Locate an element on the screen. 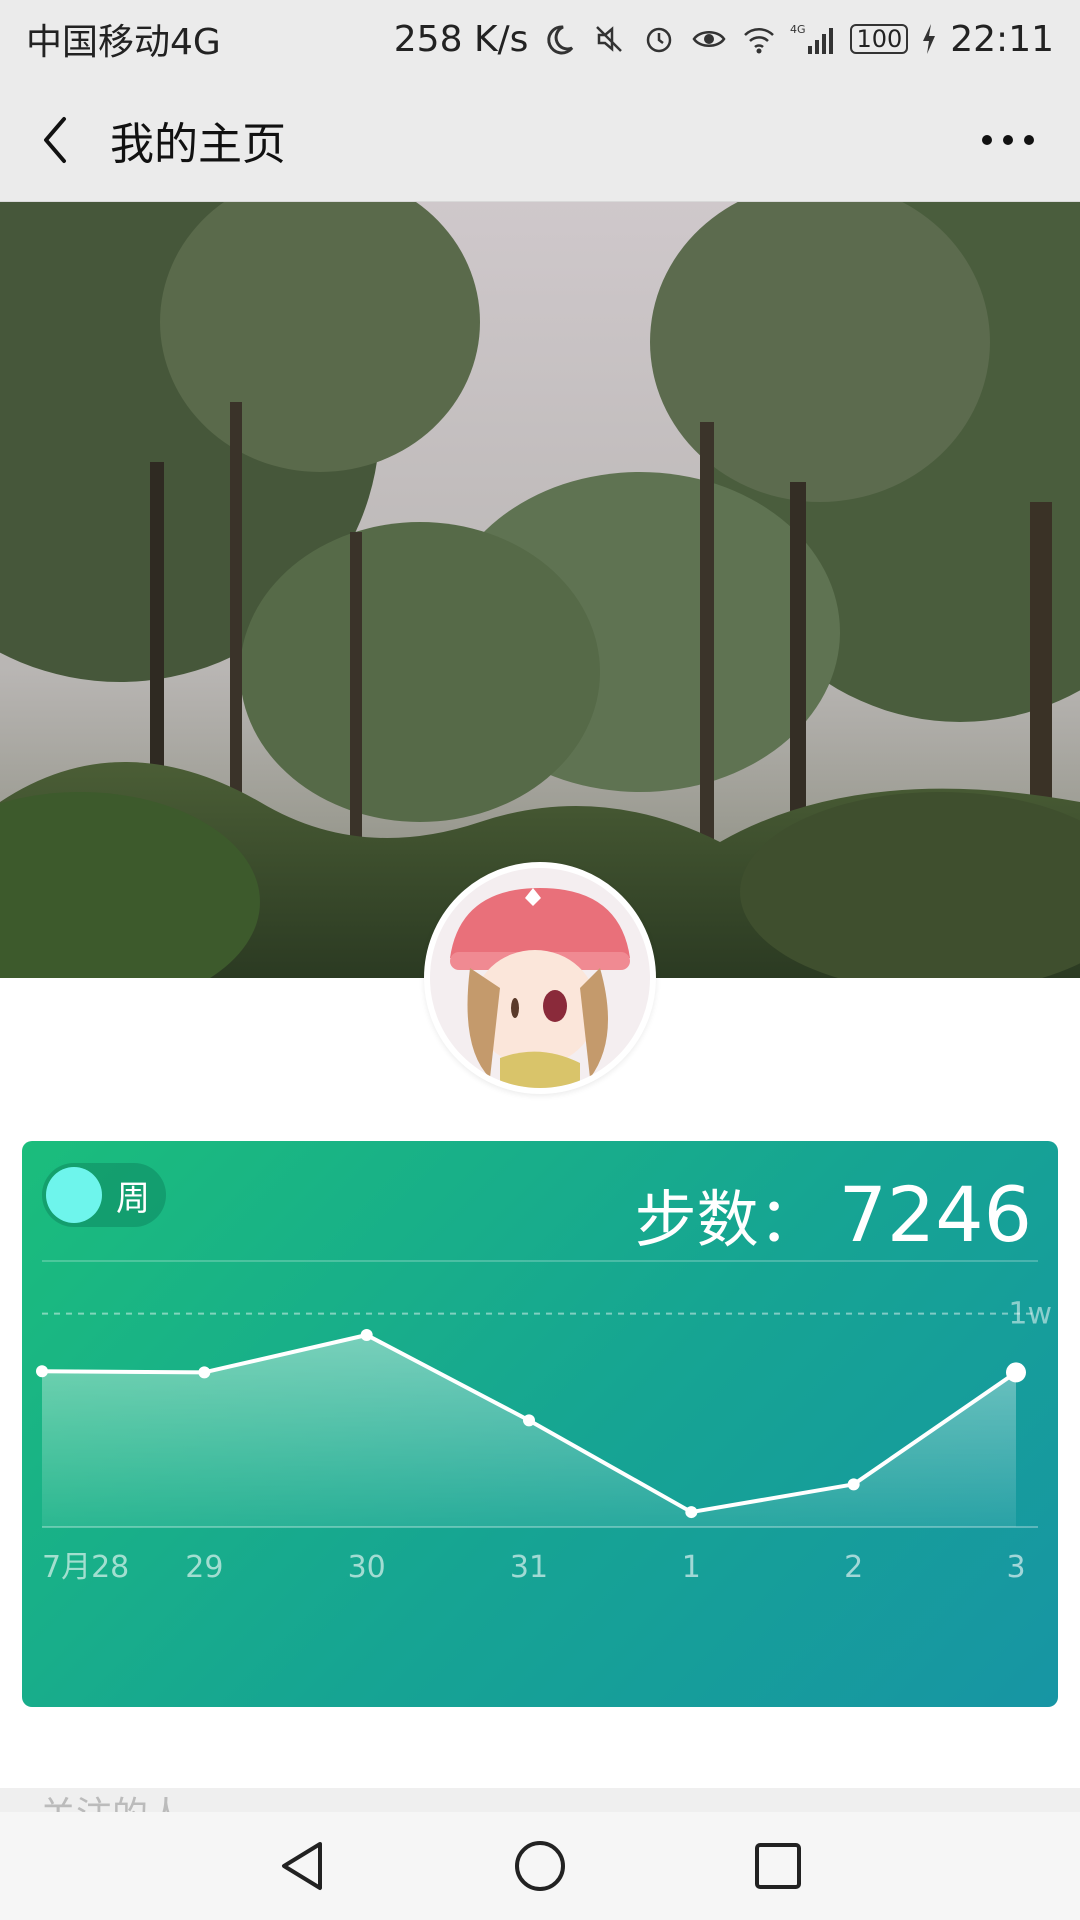 The image size is (1080, 1920). chevron-left-icon is located at coordinates (55, 139).